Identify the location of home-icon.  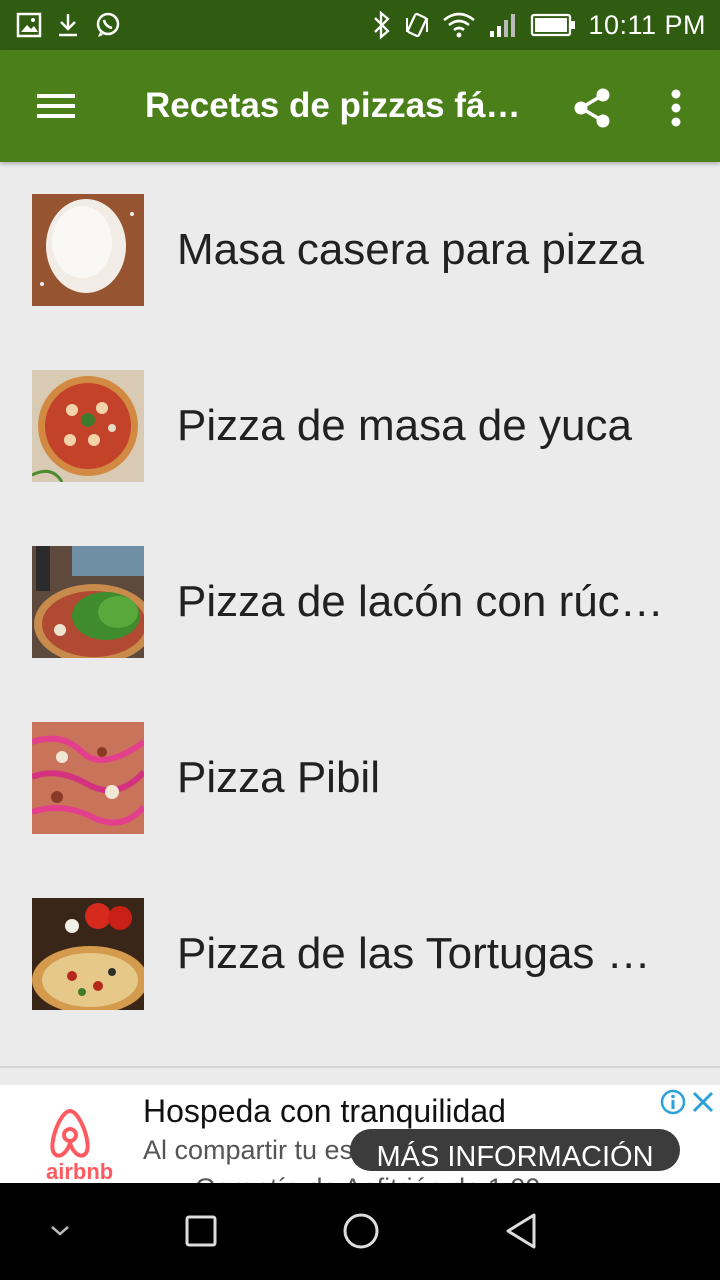
(361, 1231).